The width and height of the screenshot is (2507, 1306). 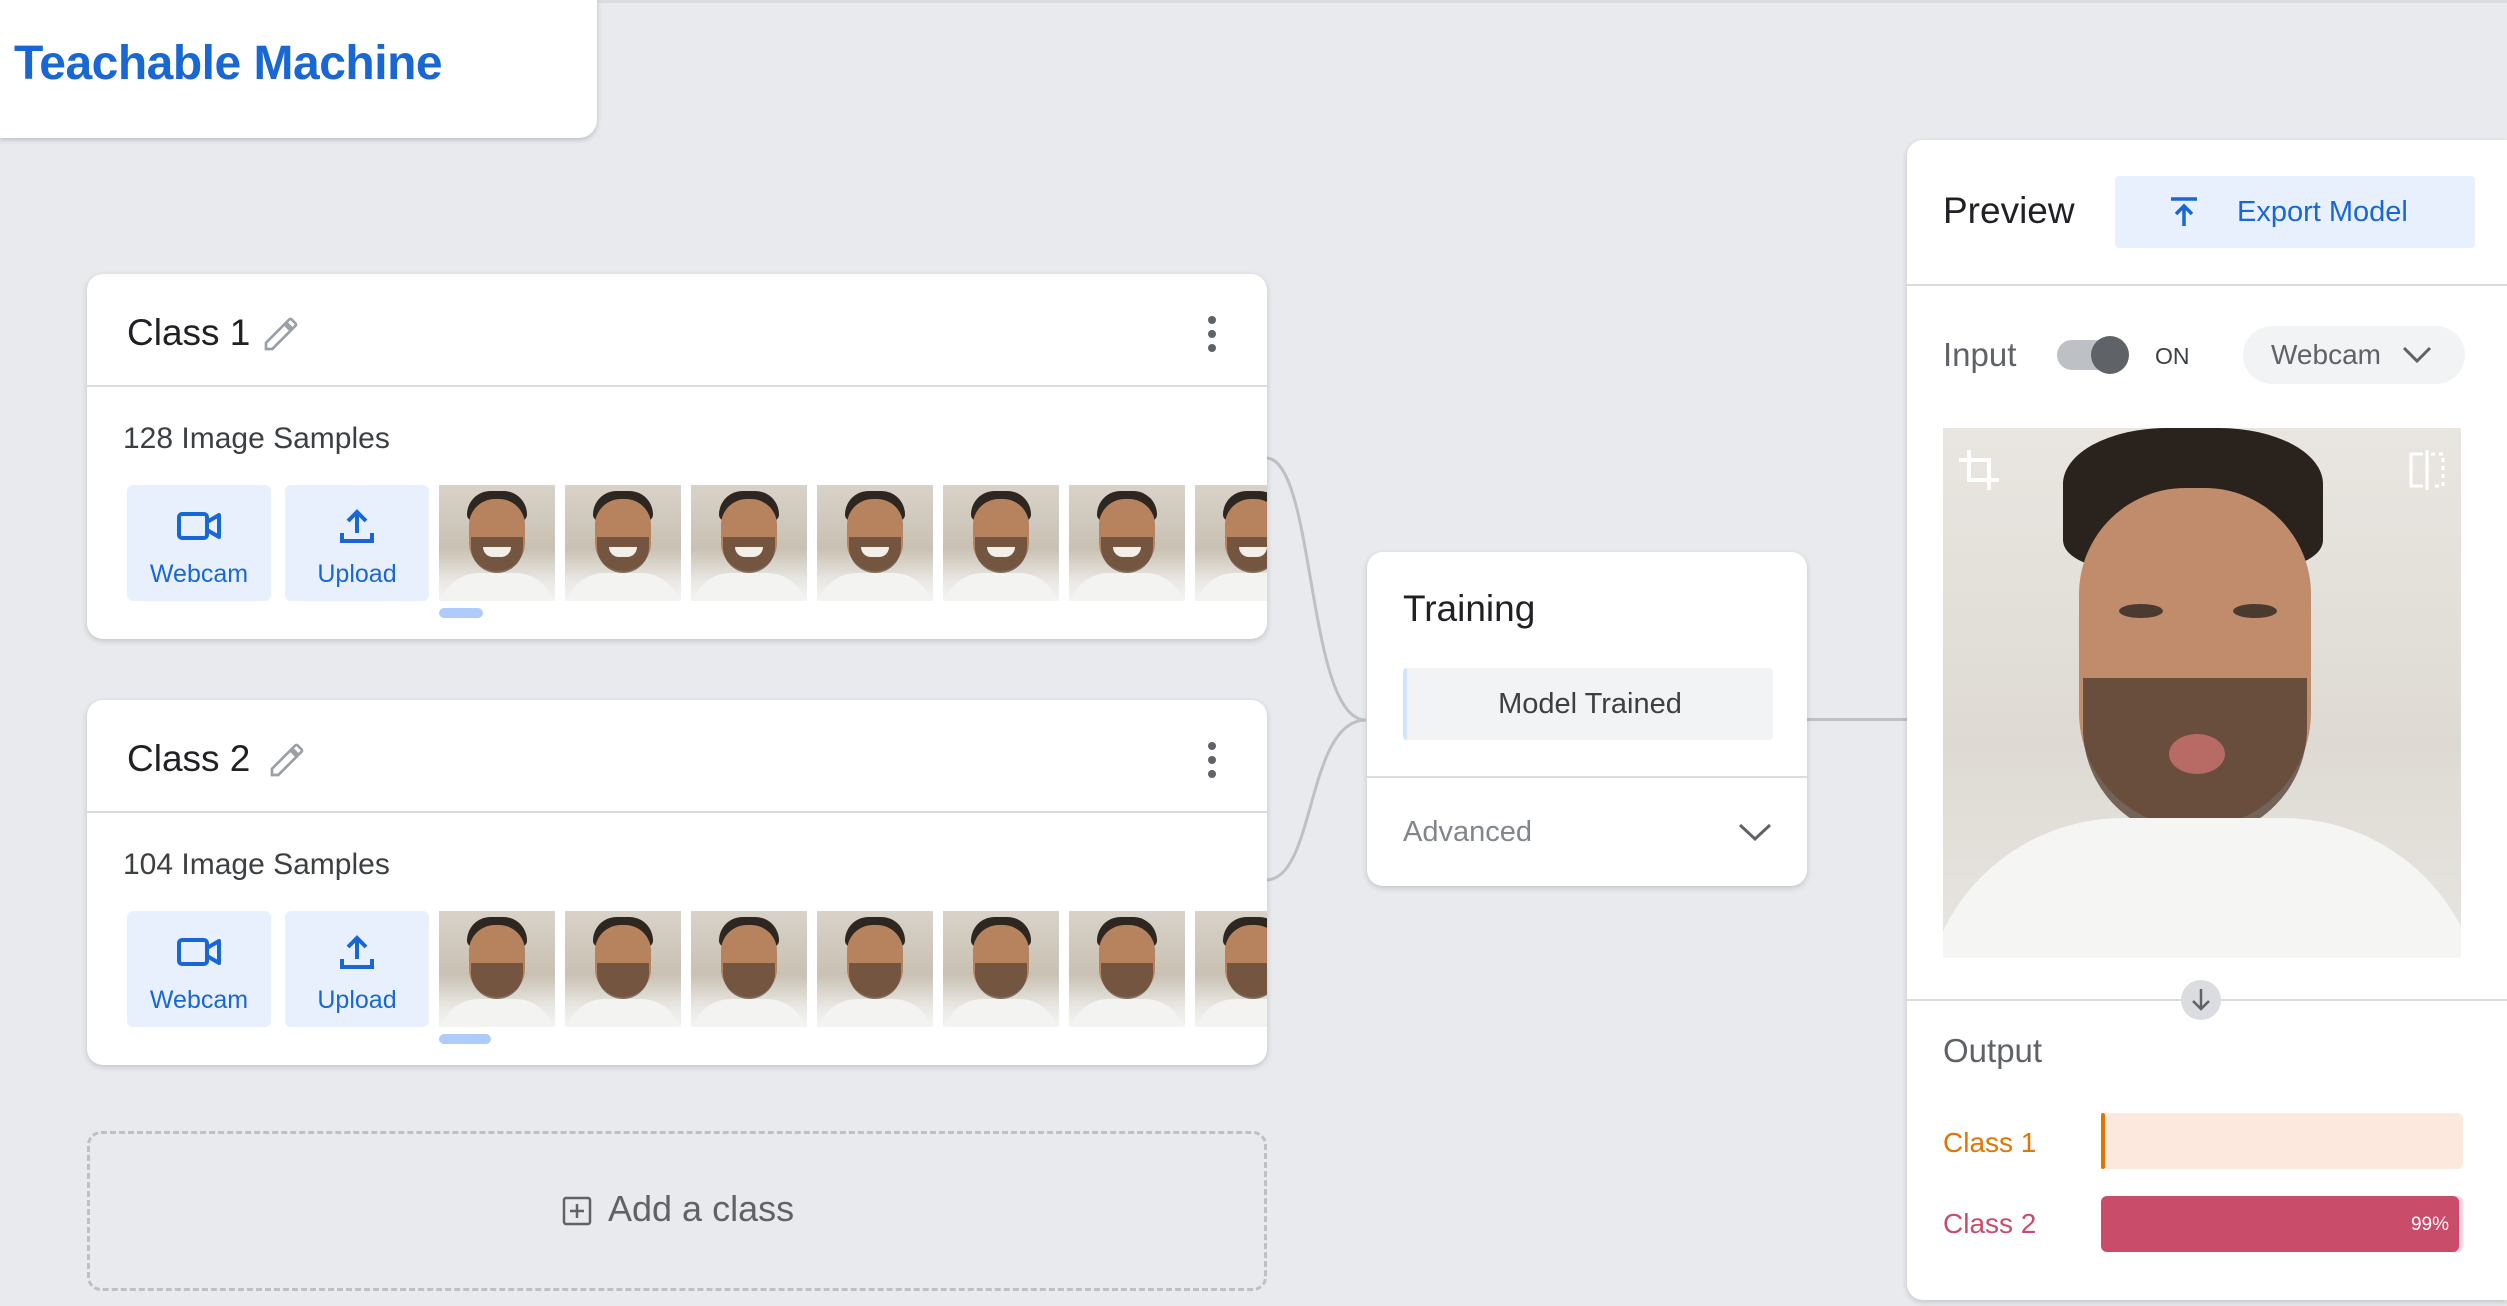 I want to click on class-name: Class 2, so click(x=188, y=759).